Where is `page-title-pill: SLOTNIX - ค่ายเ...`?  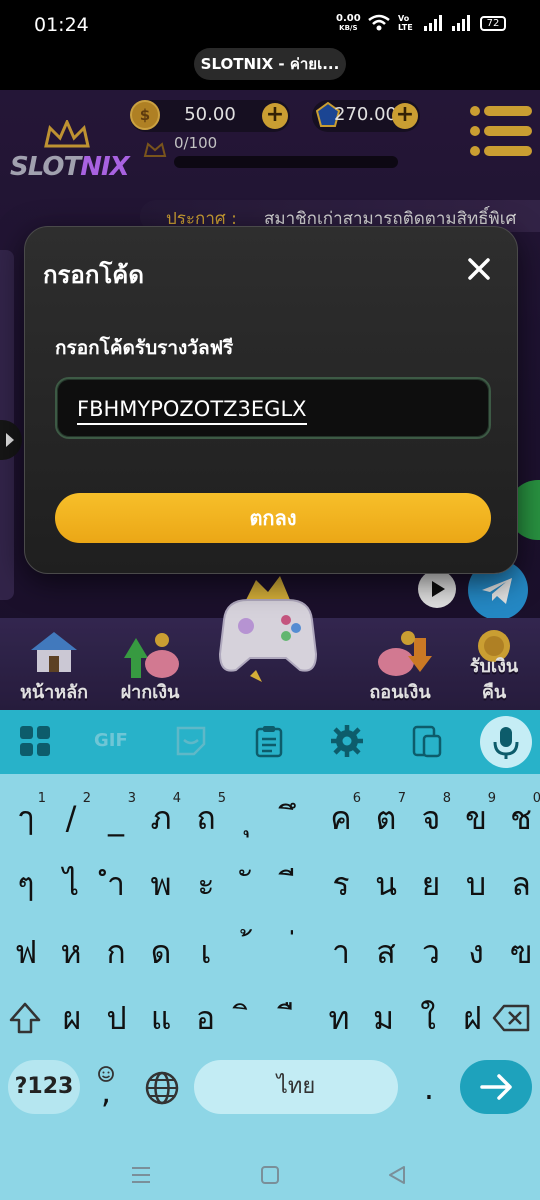 page-title-pill: SLOTNIX - ค่ายเ... is located at coordinates (270, 64).